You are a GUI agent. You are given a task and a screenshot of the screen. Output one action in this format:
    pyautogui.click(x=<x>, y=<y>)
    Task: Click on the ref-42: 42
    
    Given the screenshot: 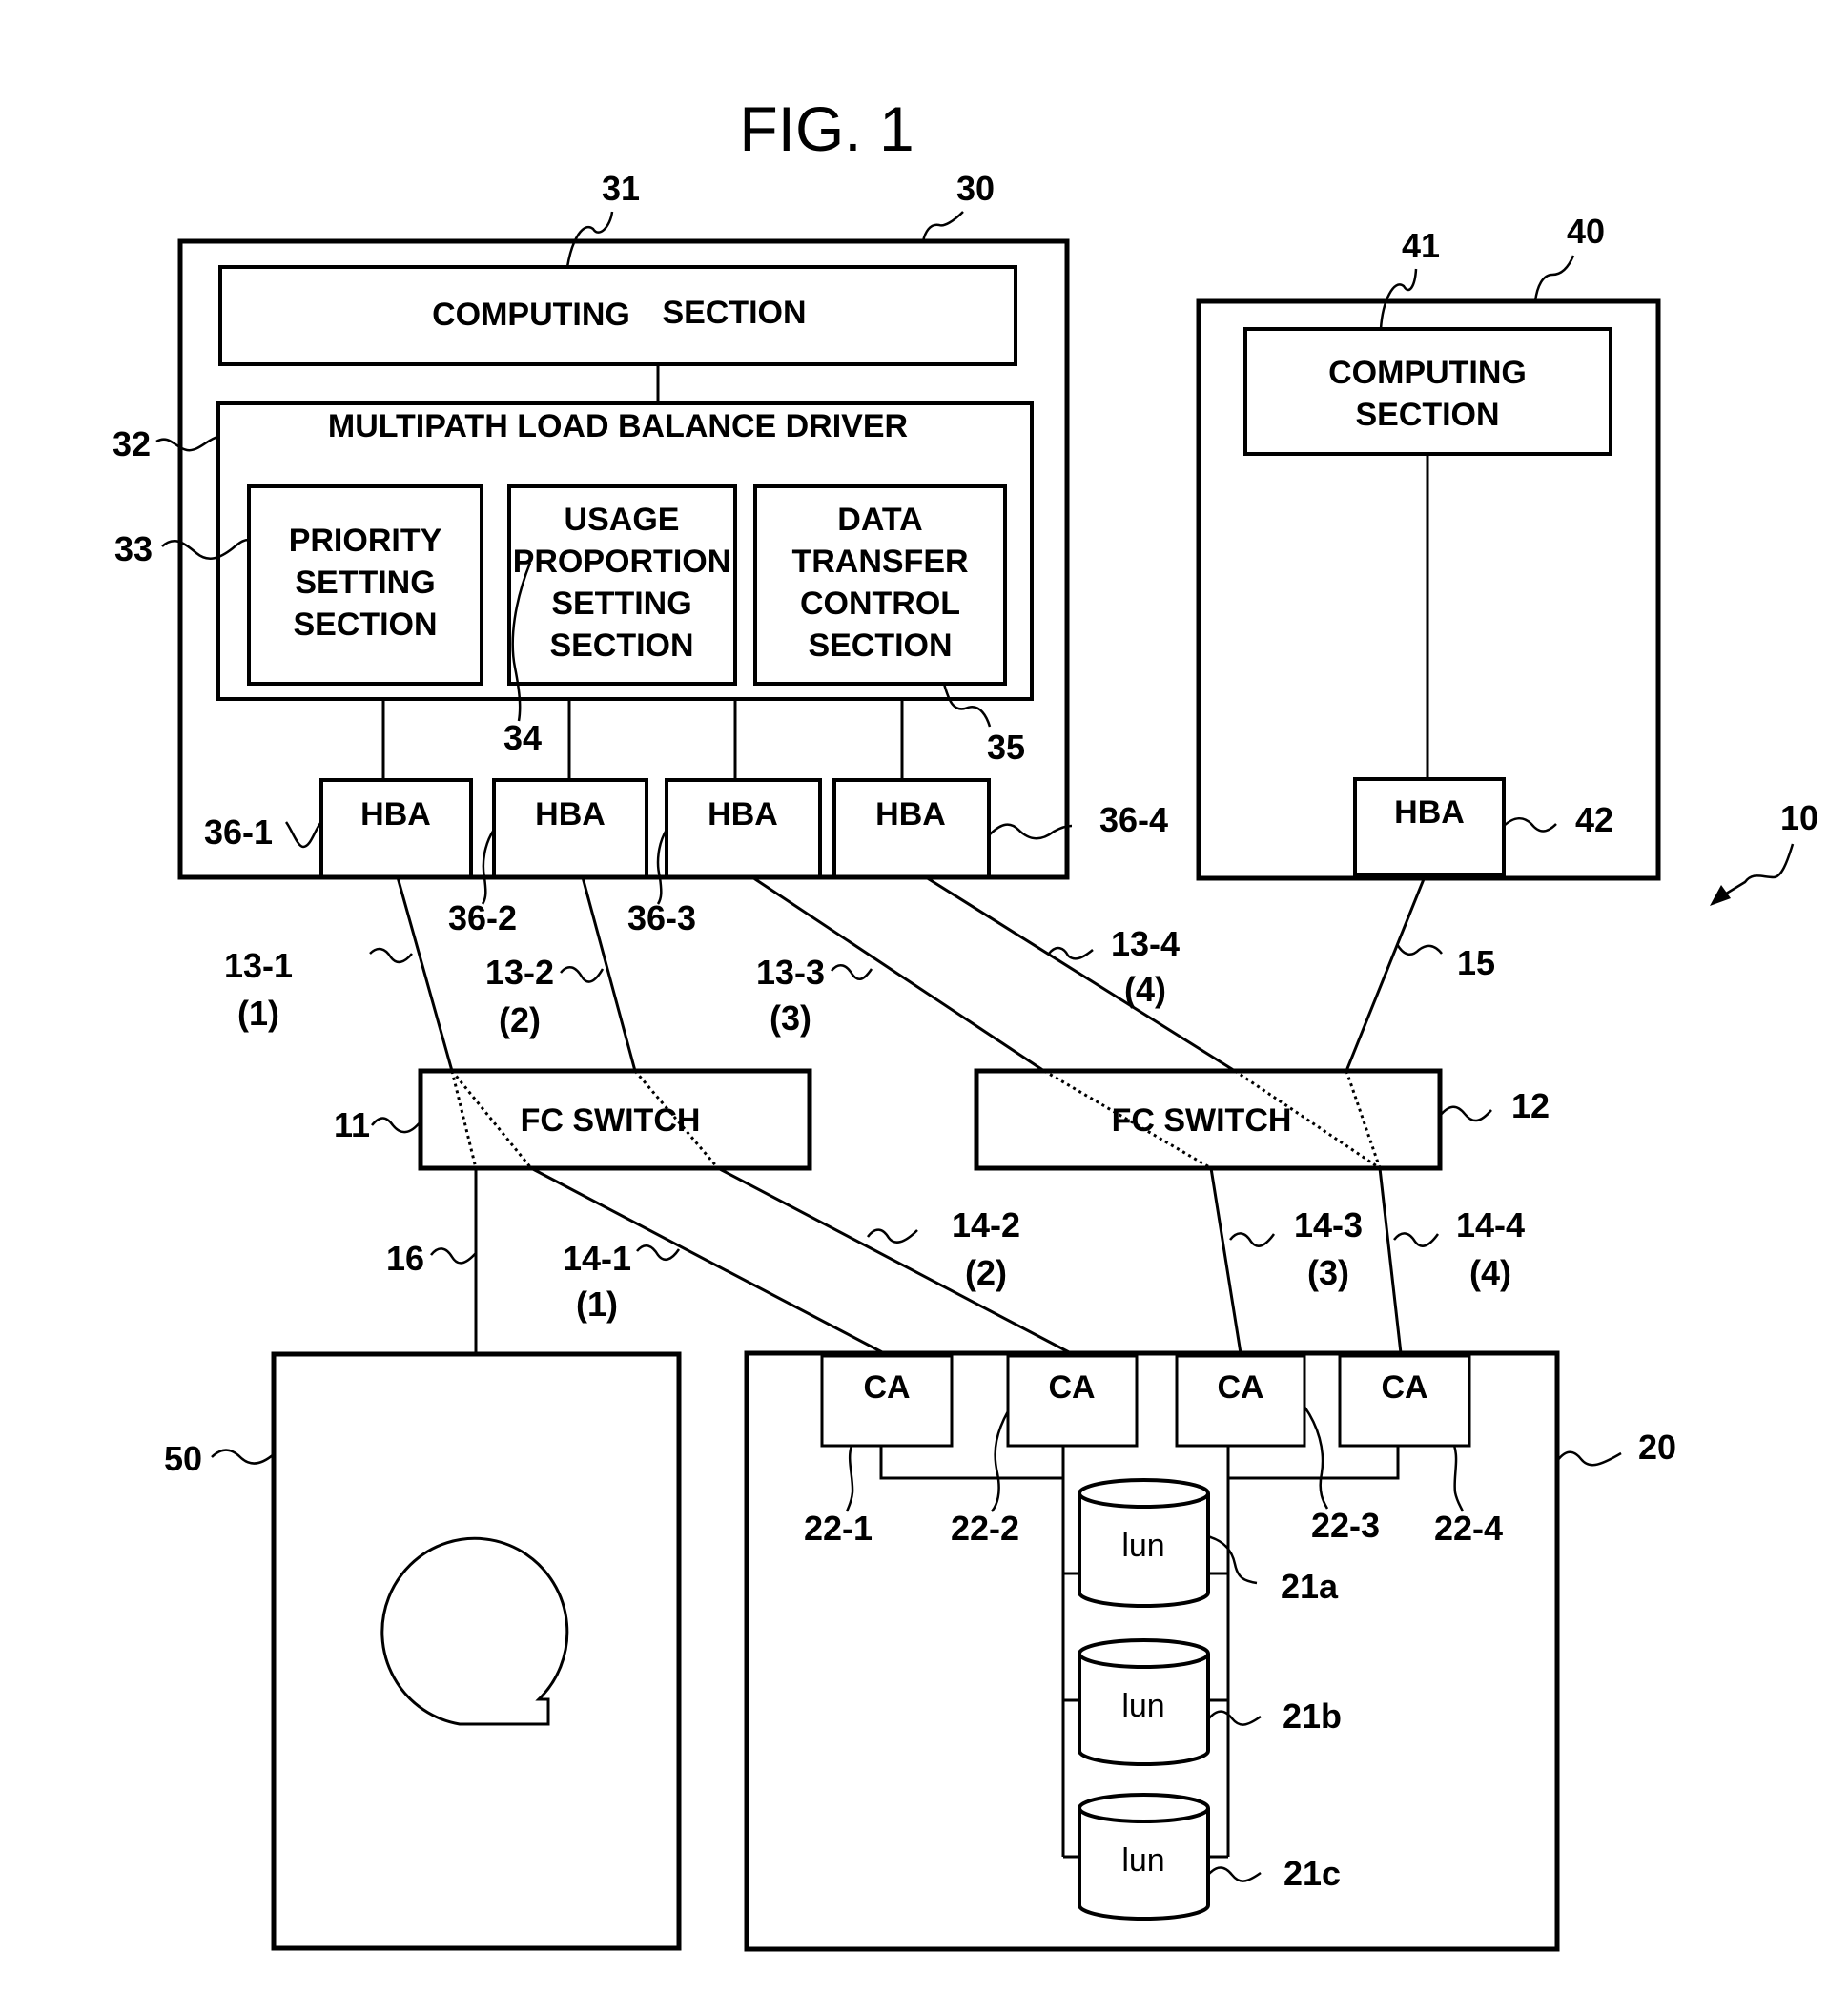 What is the action you would take?
    pyautogui.click(x=1594, y=819)
    